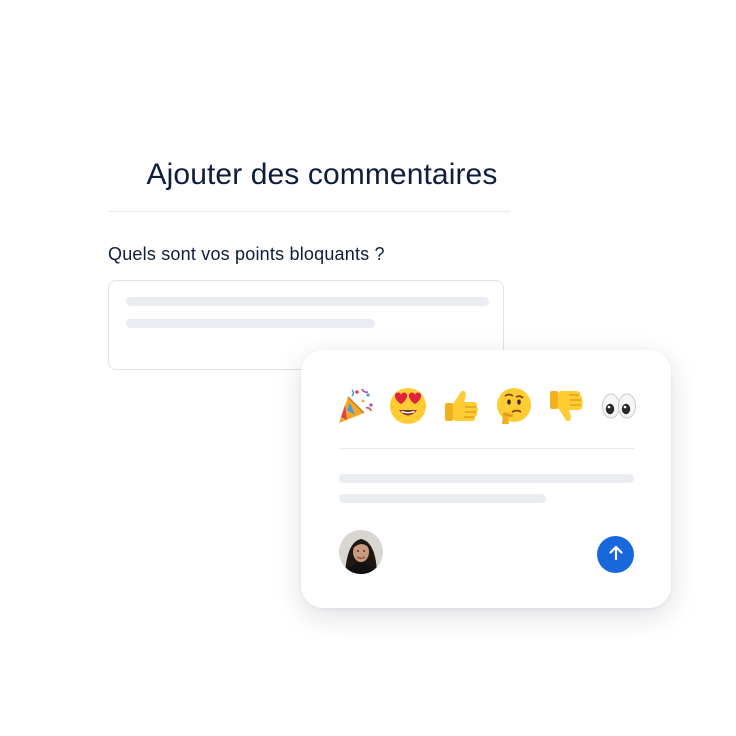 The image size is (736, 736). Describe the element at coordinates (566, 406) in the screenshot. I see `thumbs-down-icon` at that location.